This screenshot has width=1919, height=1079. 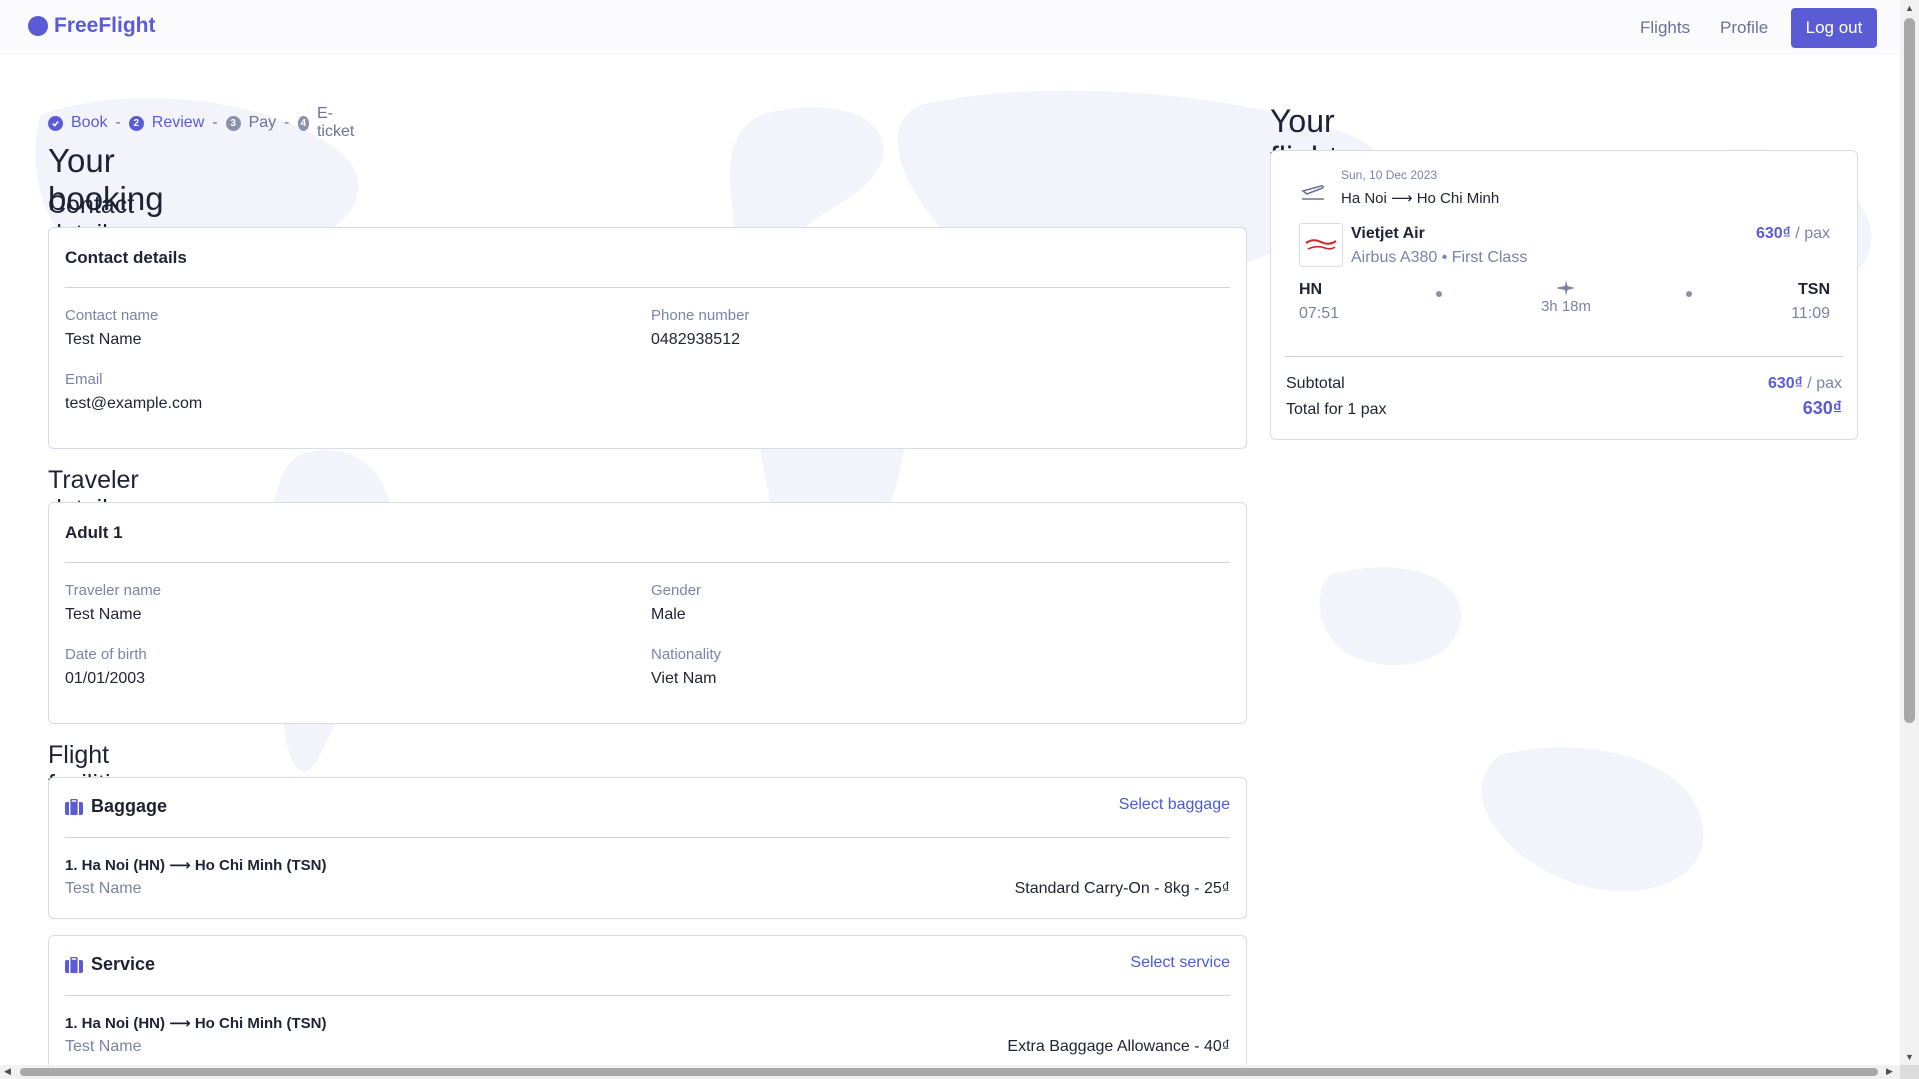 I want to click on baggage-title: Baggage, so click(x=116, y=806).